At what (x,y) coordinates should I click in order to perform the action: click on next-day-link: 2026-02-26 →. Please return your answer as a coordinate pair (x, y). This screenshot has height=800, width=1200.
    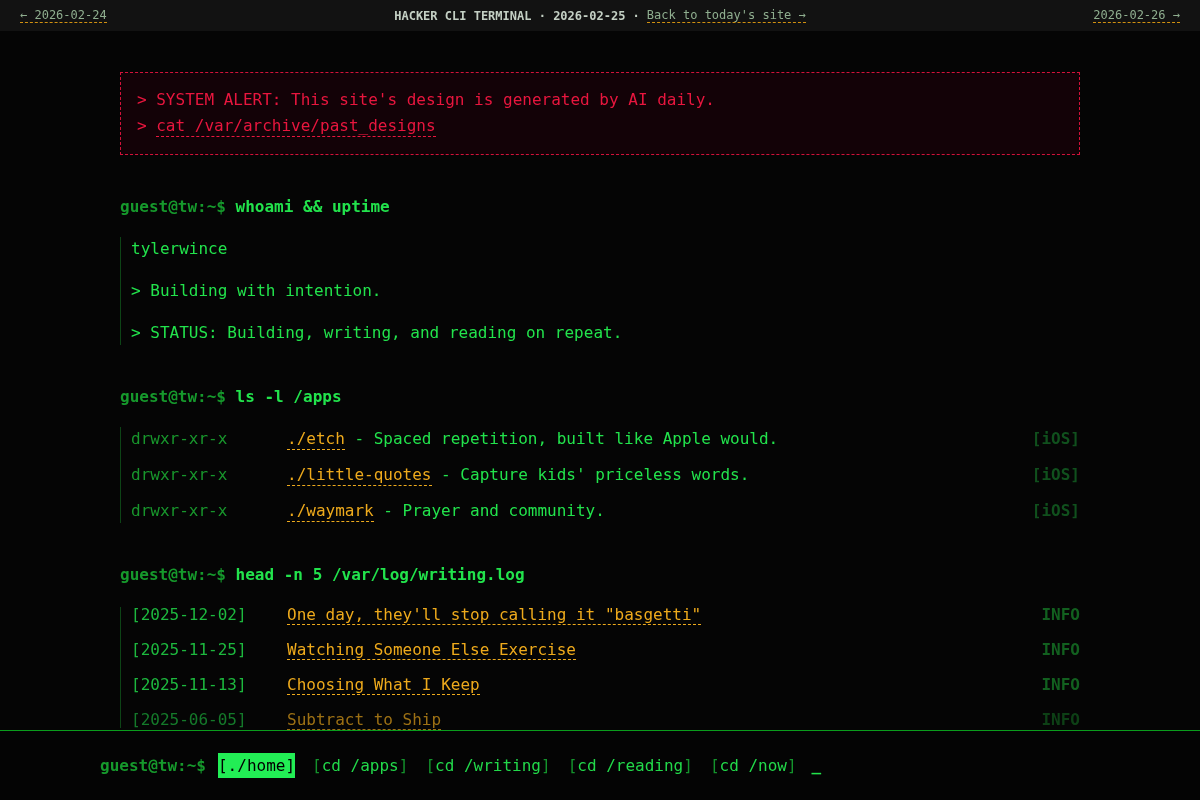
    Looking at the image, I should click on (1136, 15).